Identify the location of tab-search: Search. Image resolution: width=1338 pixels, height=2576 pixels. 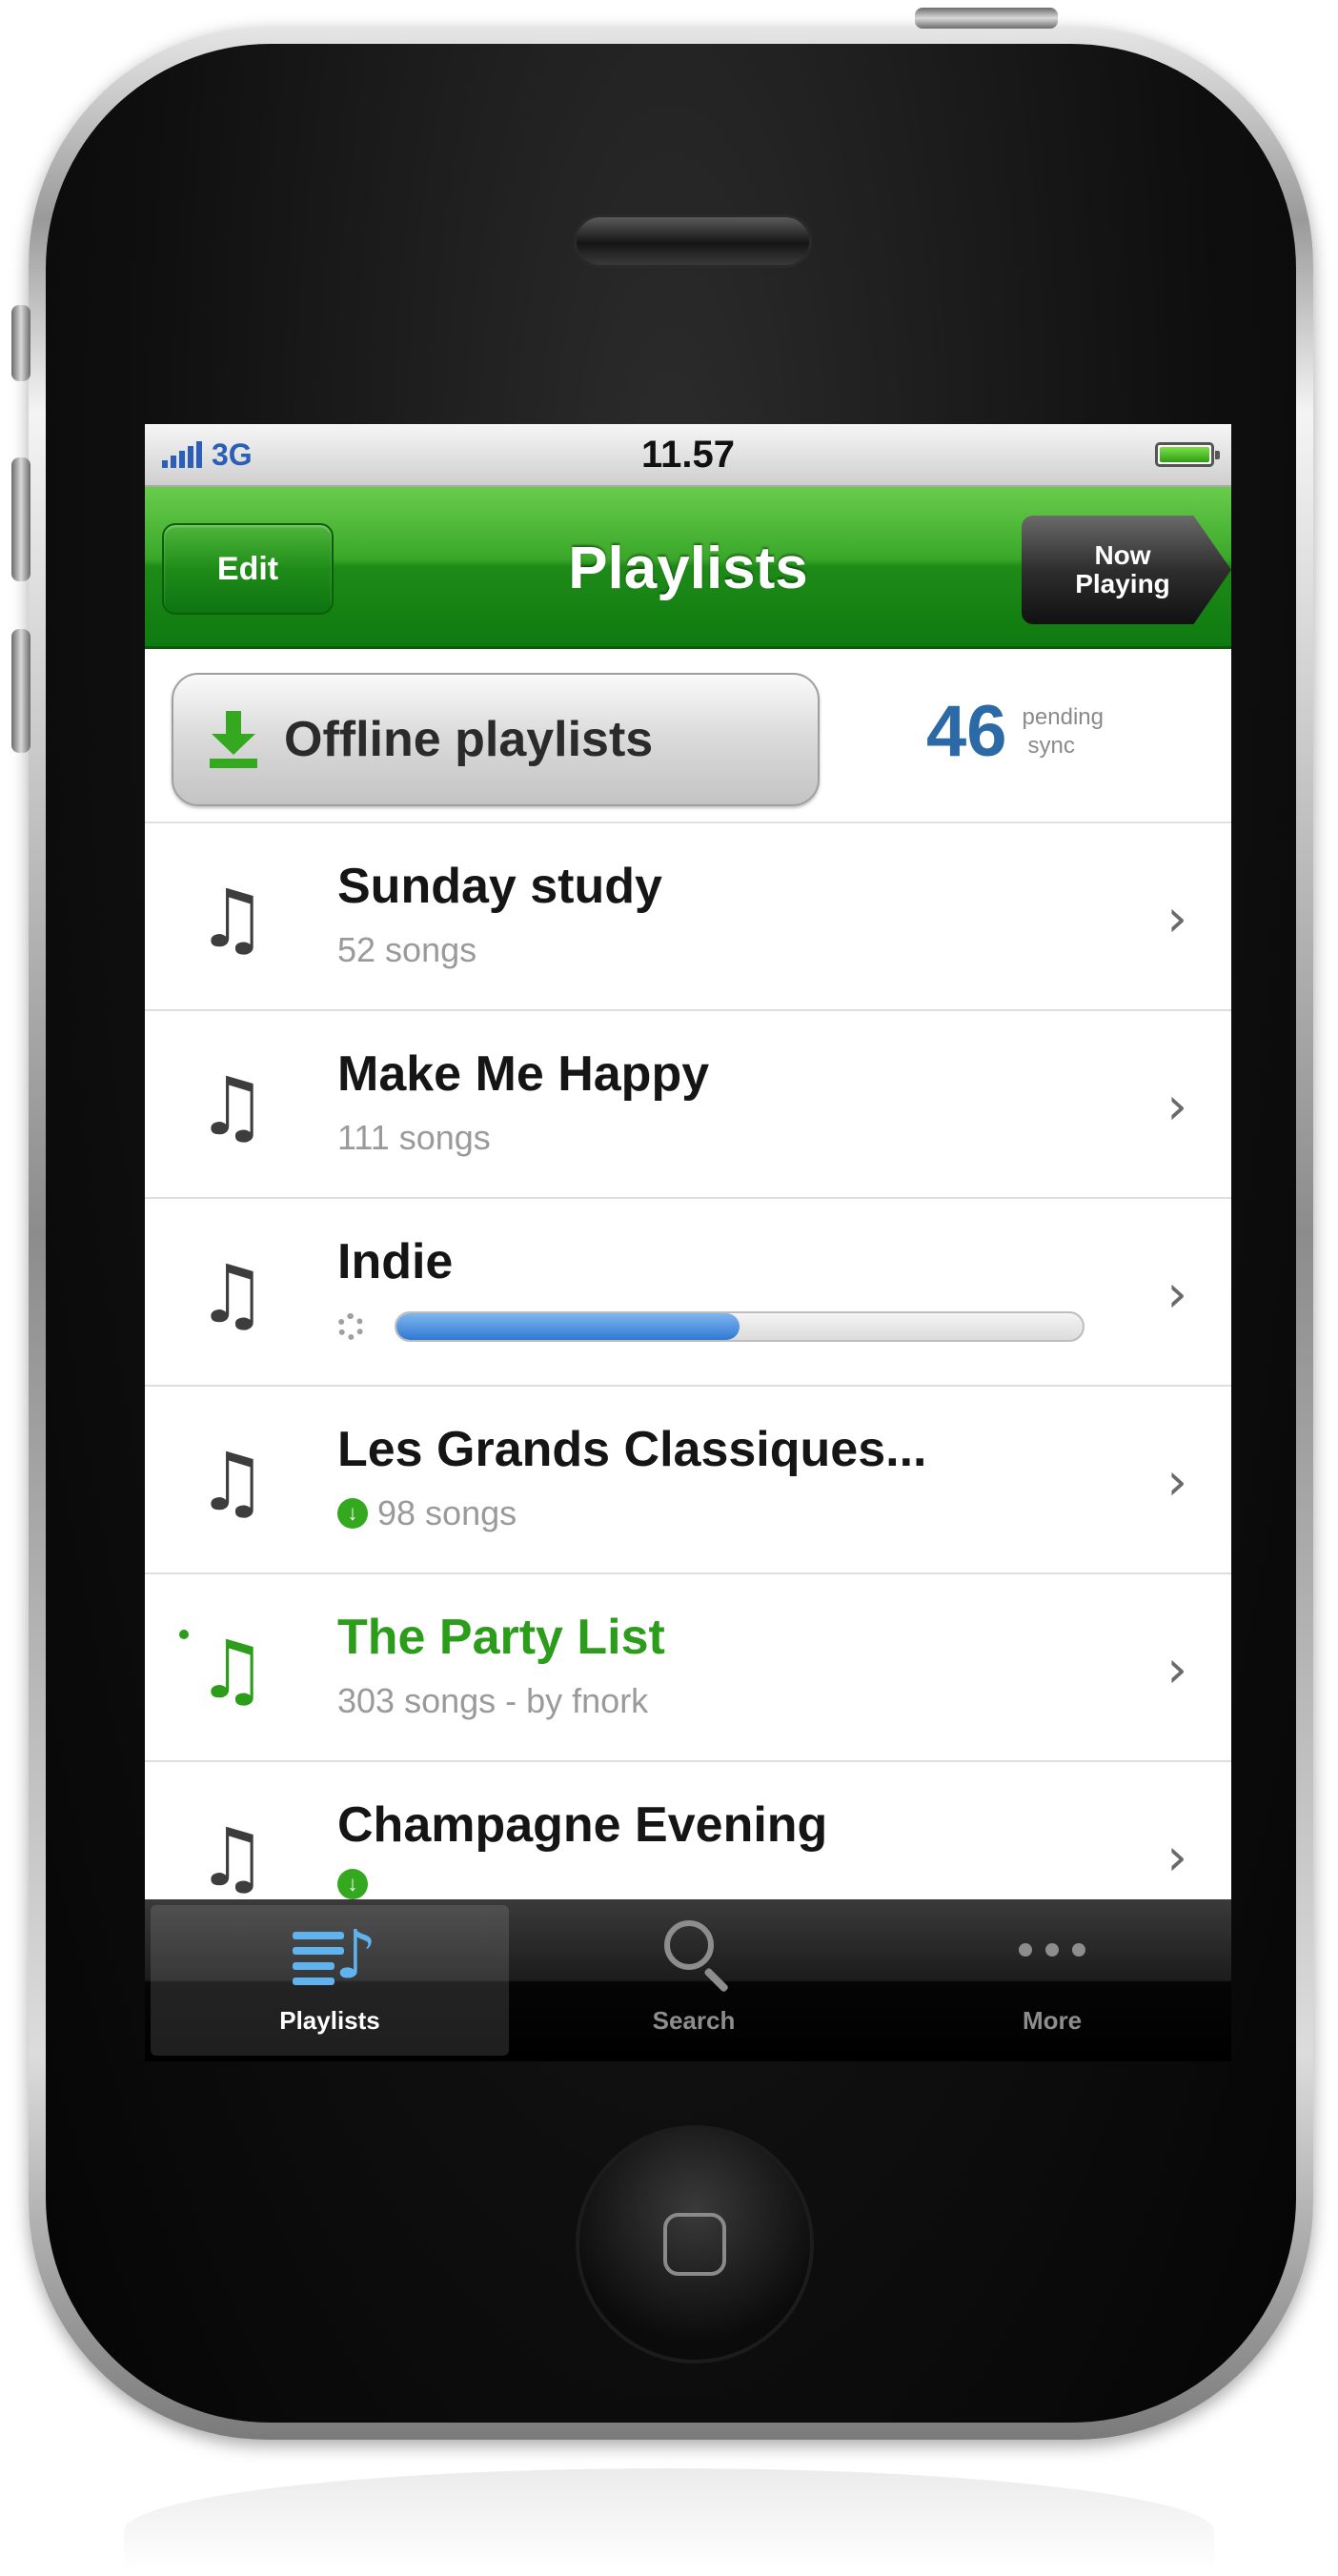
(694, 1980).